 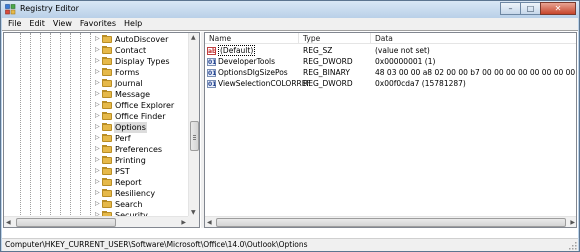 I want to click on minimize-button: –, so click(x=510, y=8).